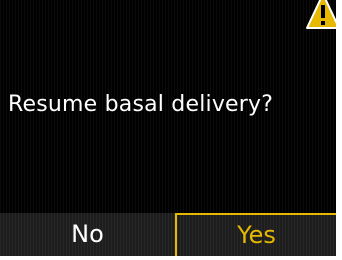  Describe the element at coordinates (141, 104) in the screenshot. I see `dialog-prompt: Resume basal delivery?` at that location.